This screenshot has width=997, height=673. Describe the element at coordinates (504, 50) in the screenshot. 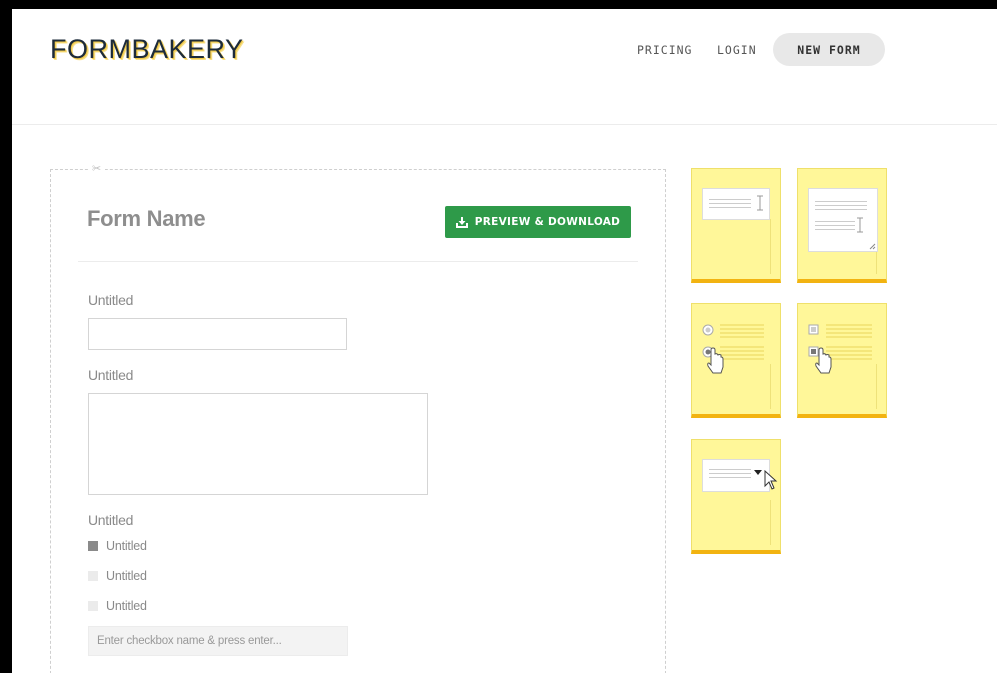

I see `top-nav: PRICING LOGIN NEW FORM` at that location.